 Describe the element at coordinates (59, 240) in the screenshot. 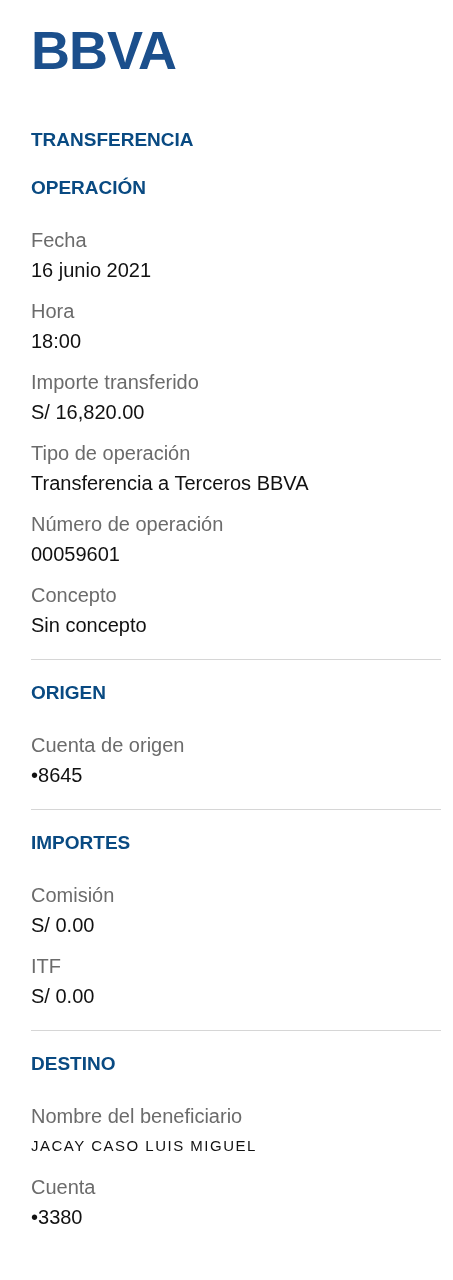

I see `field-label: Fecha` at that location.